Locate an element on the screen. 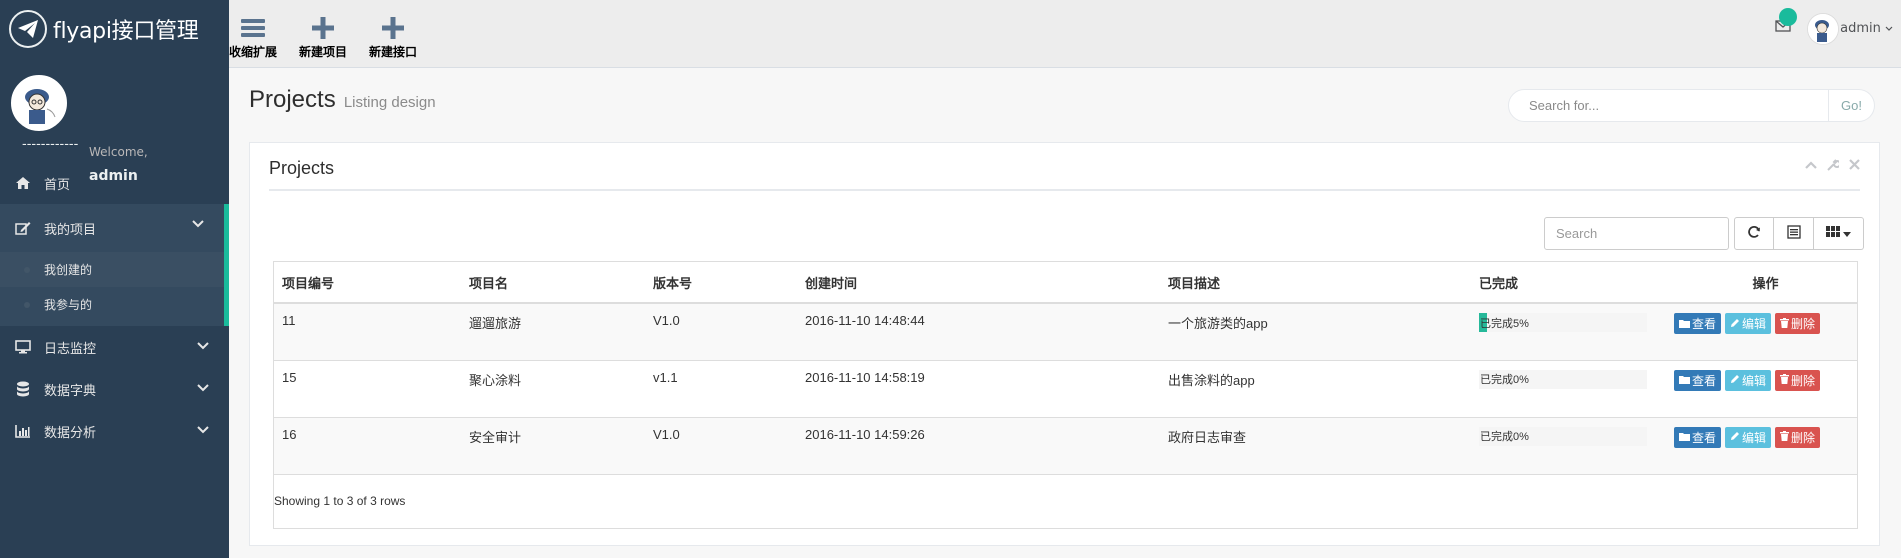  user-avatar is located at coordinates (1823, 29).